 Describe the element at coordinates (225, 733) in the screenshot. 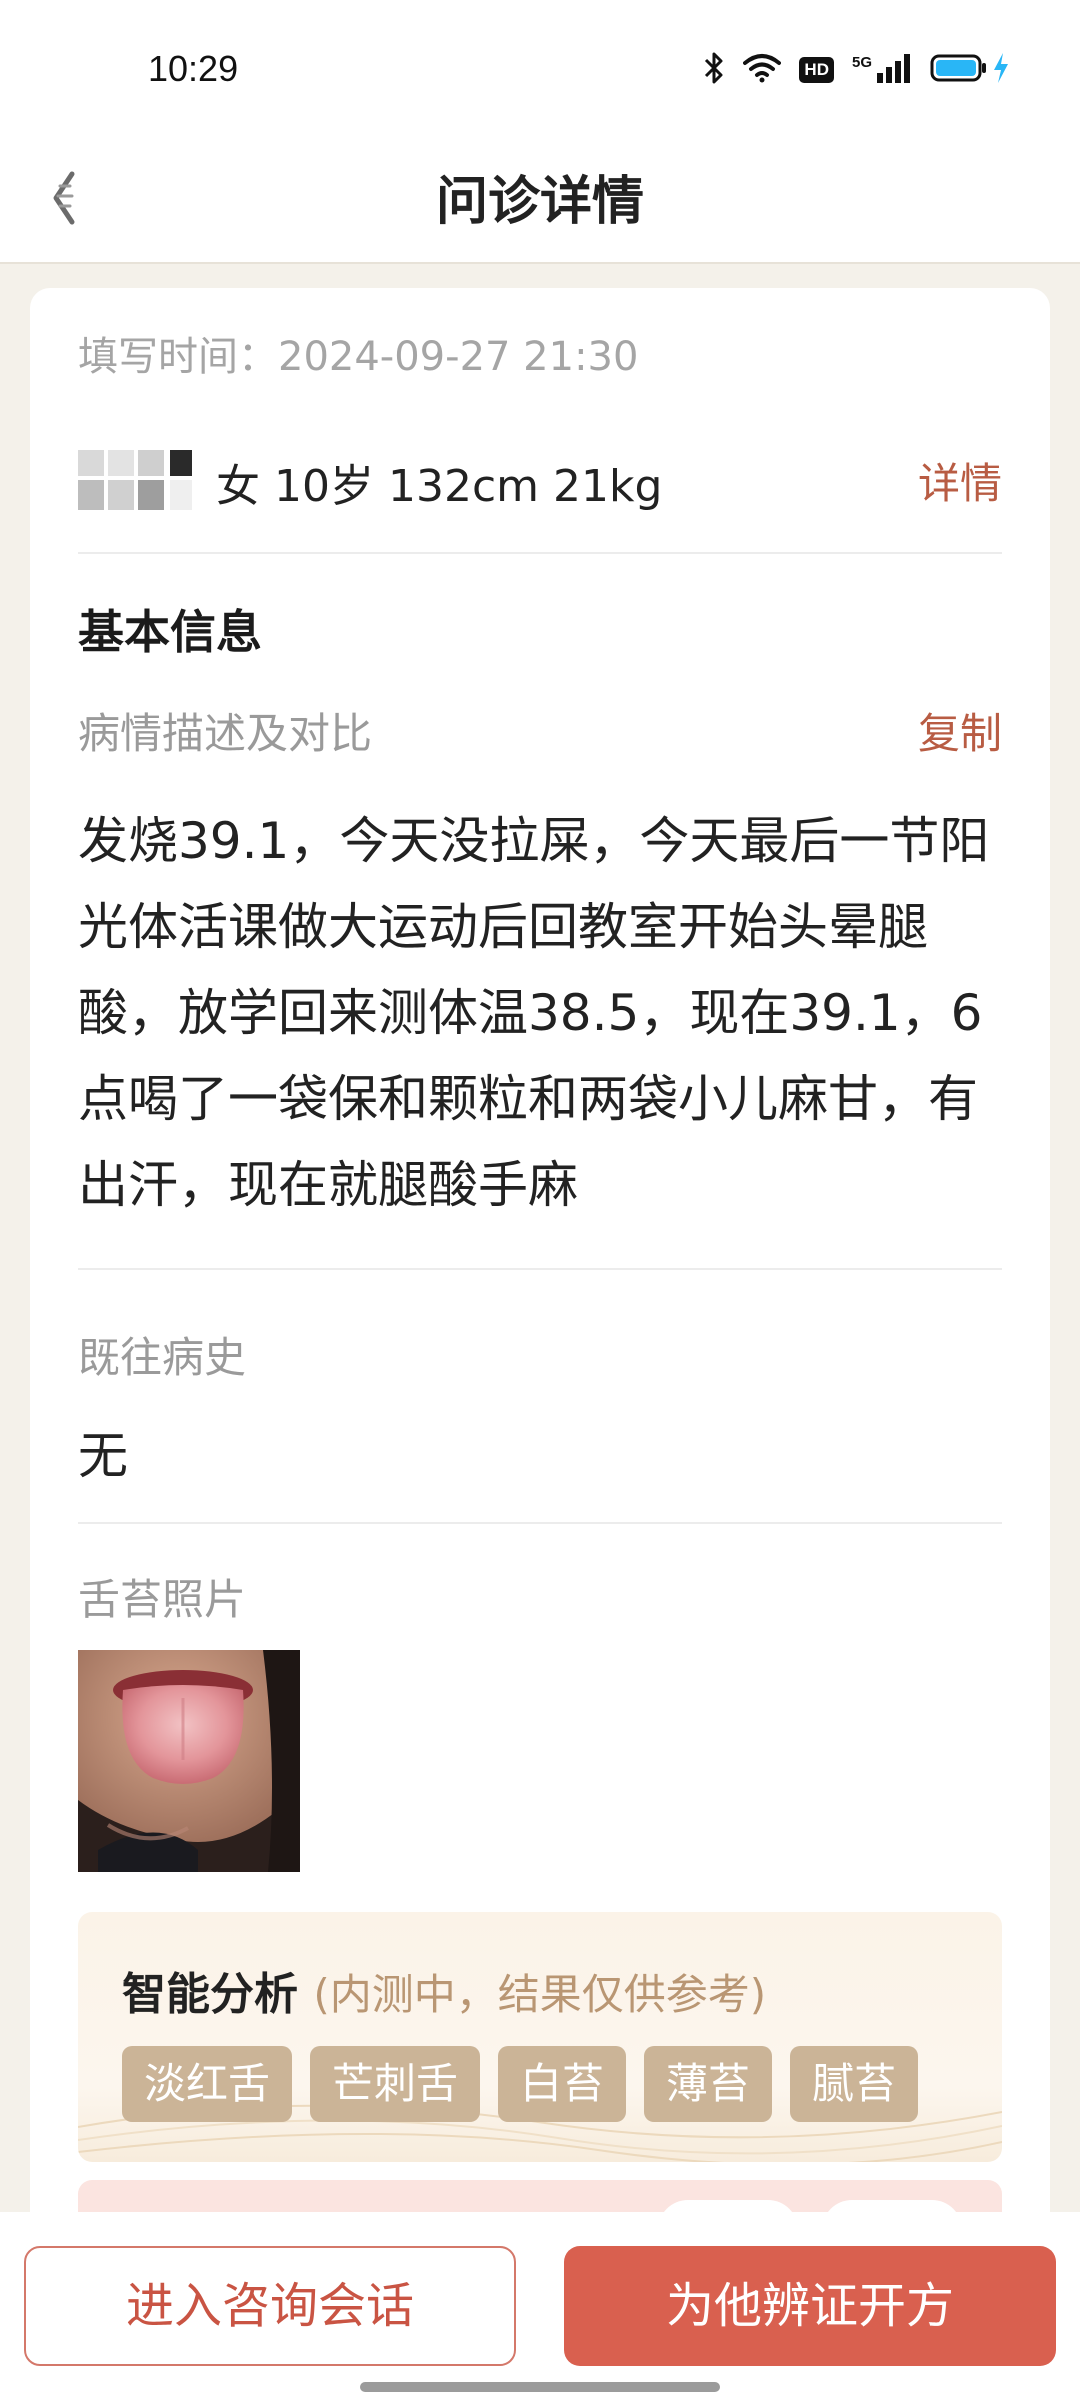

I see `description-label: 病情描述及对比` at that location.